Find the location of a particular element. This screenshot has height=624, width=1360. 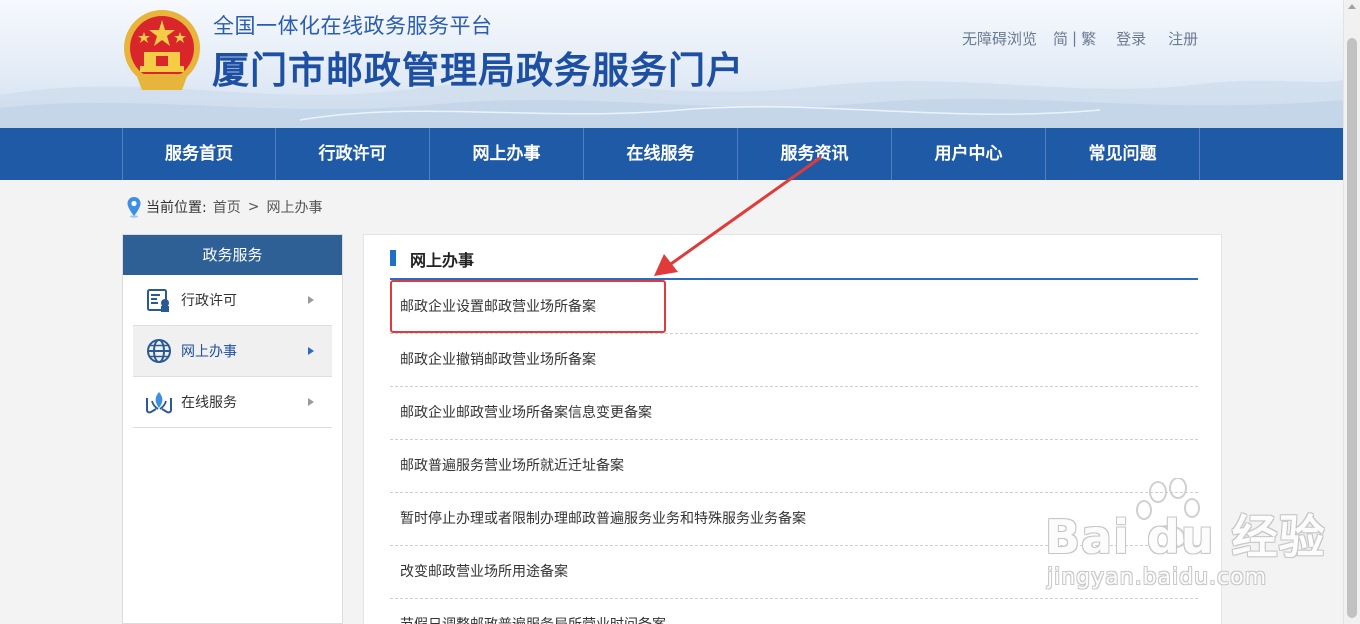

panel-title: 网上办事 is located at coordinates (442, 260).